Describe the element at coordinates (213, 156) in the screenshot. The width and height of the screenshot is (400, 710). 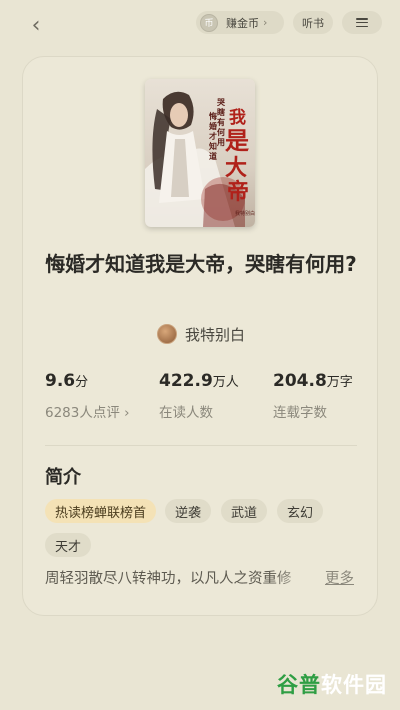
I see `svg-text: 道` at that location.